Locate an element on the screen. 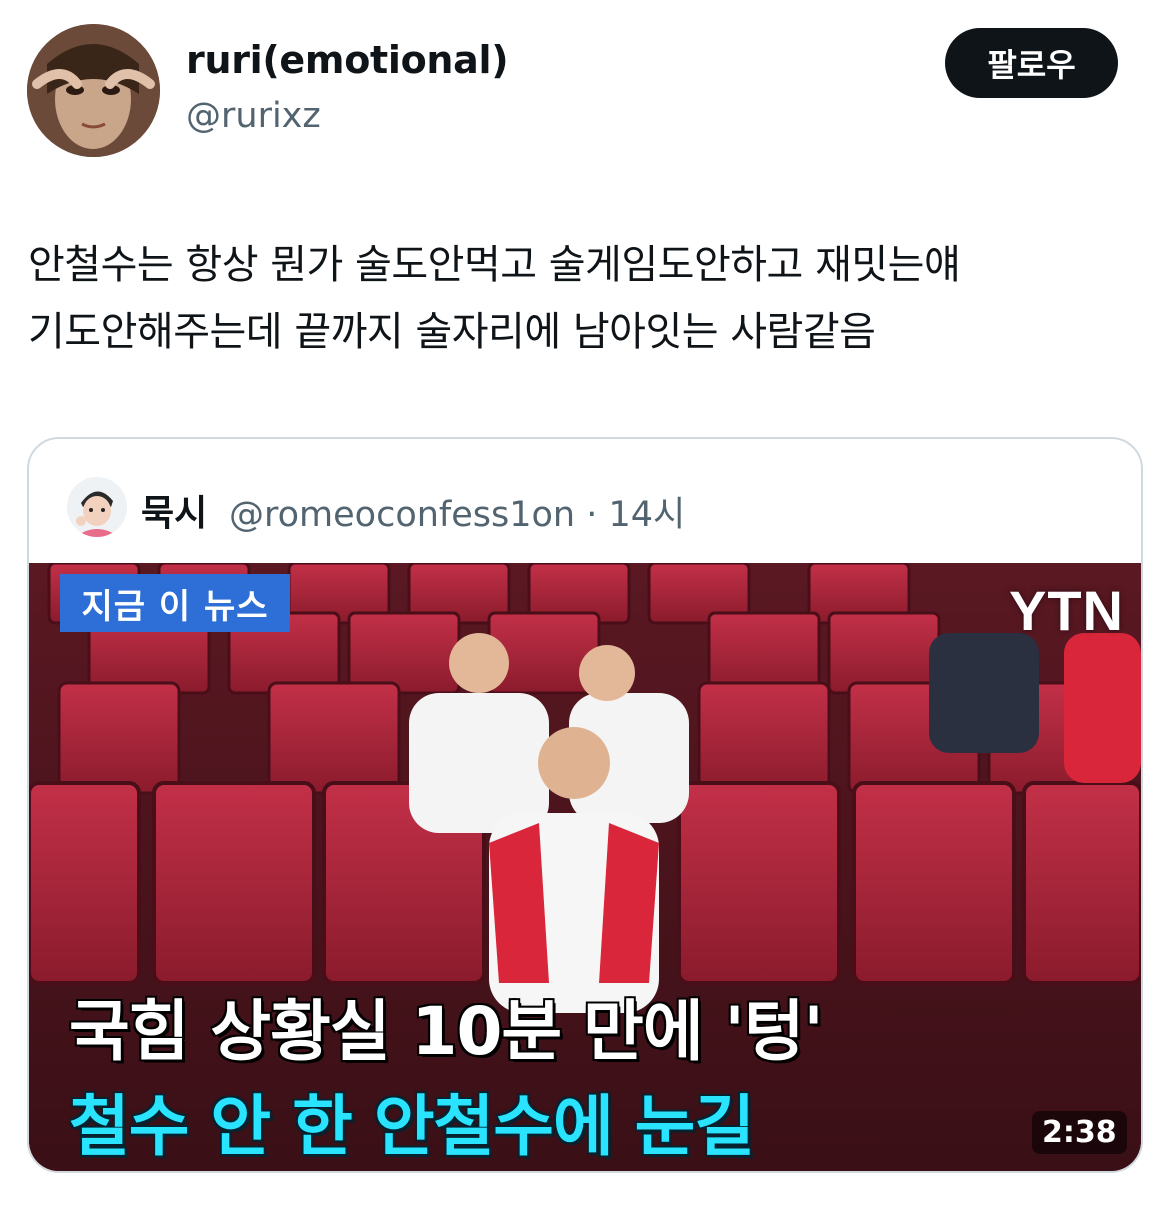  headline-line-2: 철수 안 한 안철수에 눈길 is located at coordinates (412, 1126).